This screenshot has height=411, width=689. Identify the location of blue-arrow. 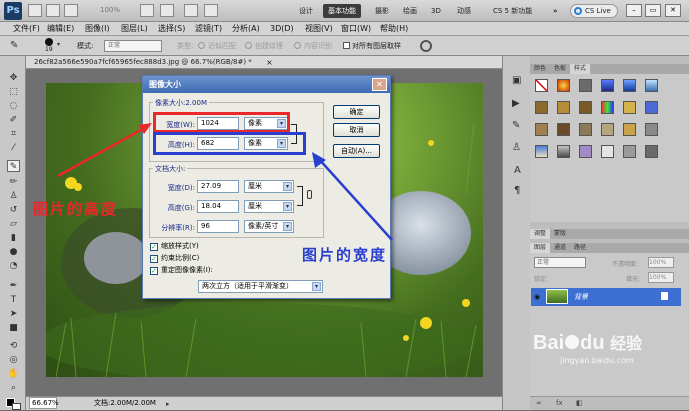
(352, 196).